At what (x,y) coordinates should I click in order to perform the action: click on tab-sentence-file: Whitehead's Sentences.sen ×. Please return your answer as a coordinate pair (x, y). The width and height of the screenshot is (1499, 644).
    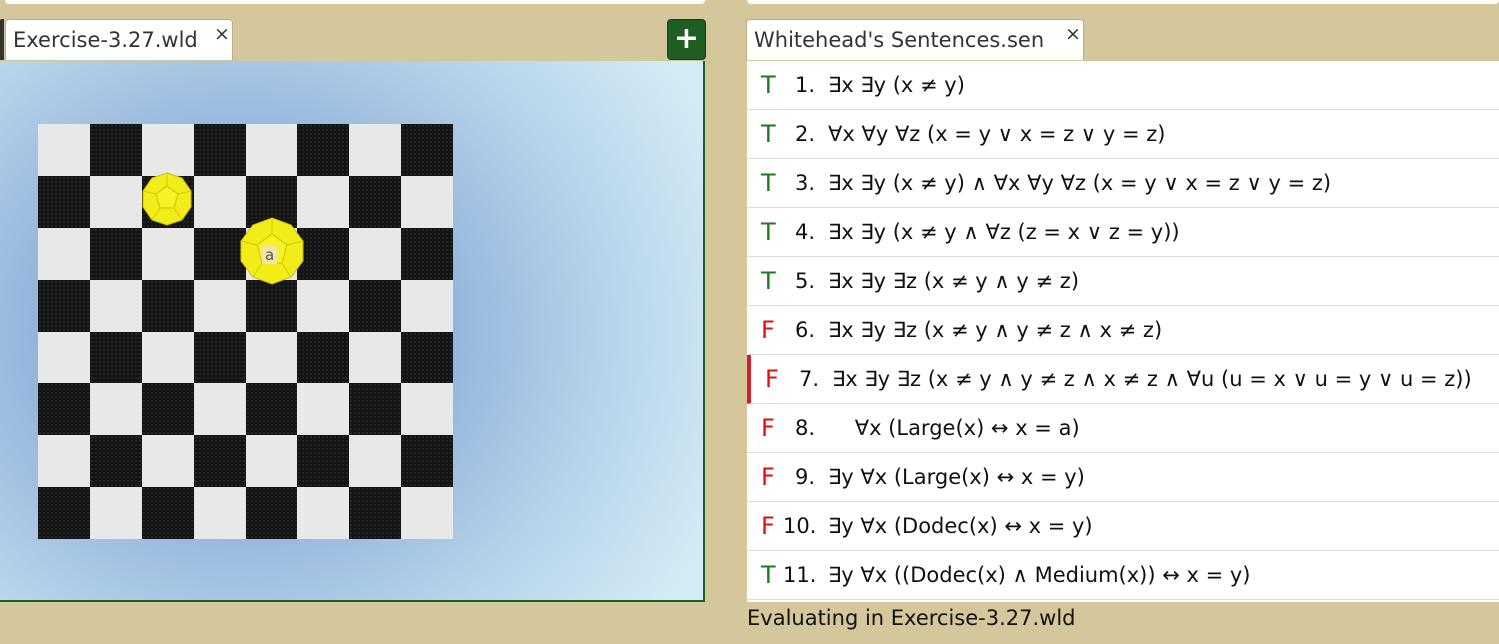
    Looking at the image, I should click on (915, 39).